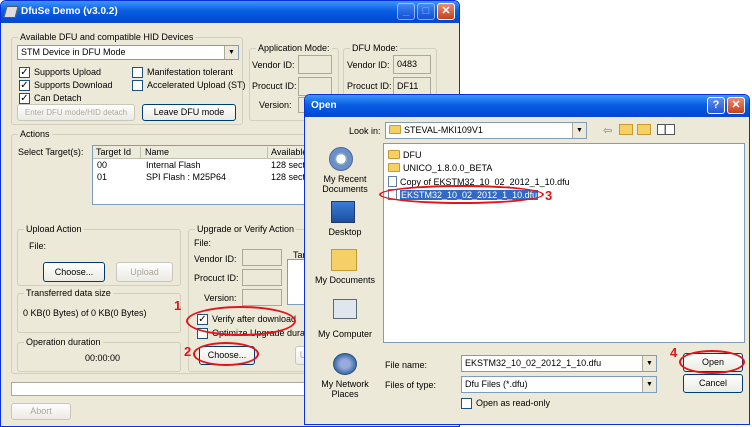 This screenshot has height=427, width=752. What do you see at coordinates (203, 243) in the screenshot?
I see `upgrade-file-label: File:` at bounding box center [203, 243].